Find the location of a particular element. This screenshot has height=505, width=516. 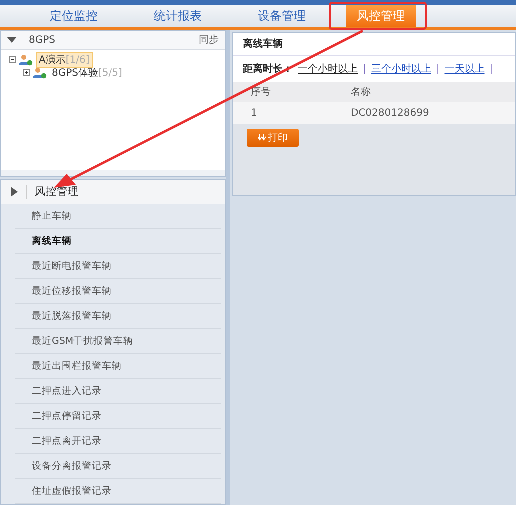

menu-item: 住址虚假报警记录 is located at coordinates (118, 491).